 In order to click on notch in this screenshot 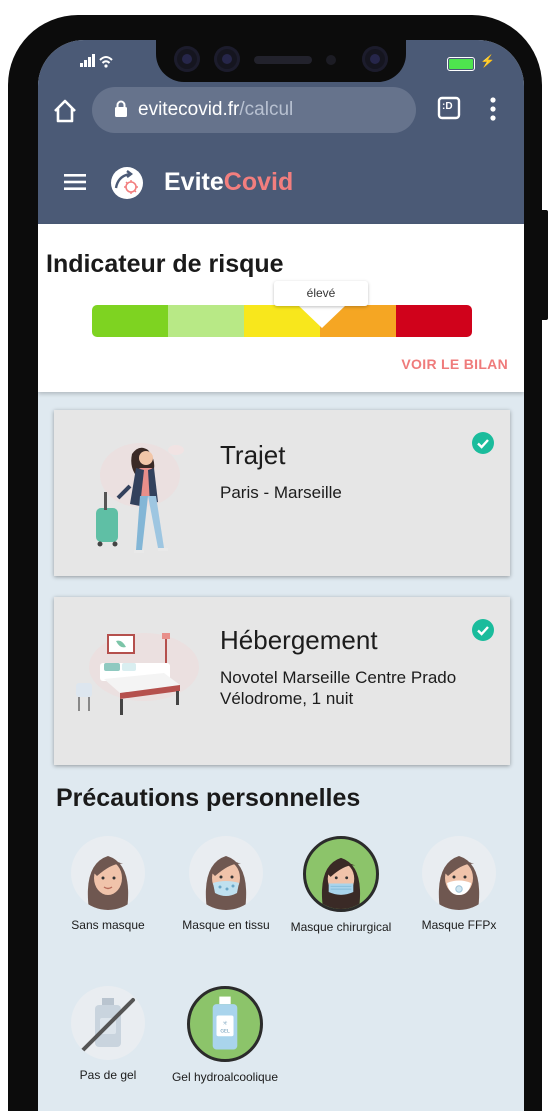, I will do `click(281, 61)`.